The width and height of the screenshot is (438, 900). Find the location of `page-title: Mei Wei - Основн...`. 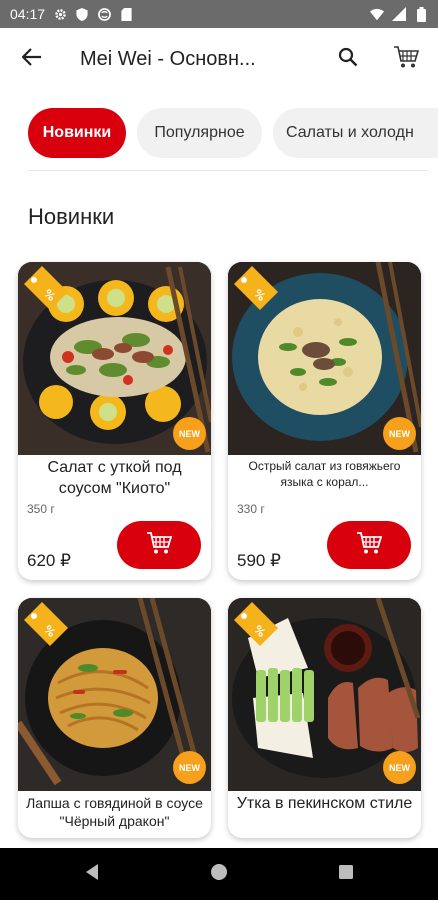

page-title: Mei Wei - Основн... is located at coordinates (168, 58).